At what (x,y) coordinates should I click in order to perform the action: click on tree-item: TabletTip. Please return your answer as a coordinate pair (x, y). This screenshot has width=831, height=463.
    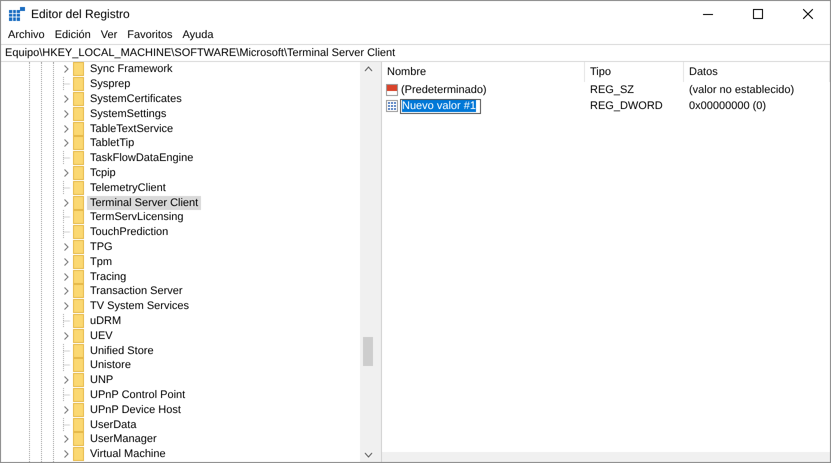
    Looking at the image, I should click on (112, 143).